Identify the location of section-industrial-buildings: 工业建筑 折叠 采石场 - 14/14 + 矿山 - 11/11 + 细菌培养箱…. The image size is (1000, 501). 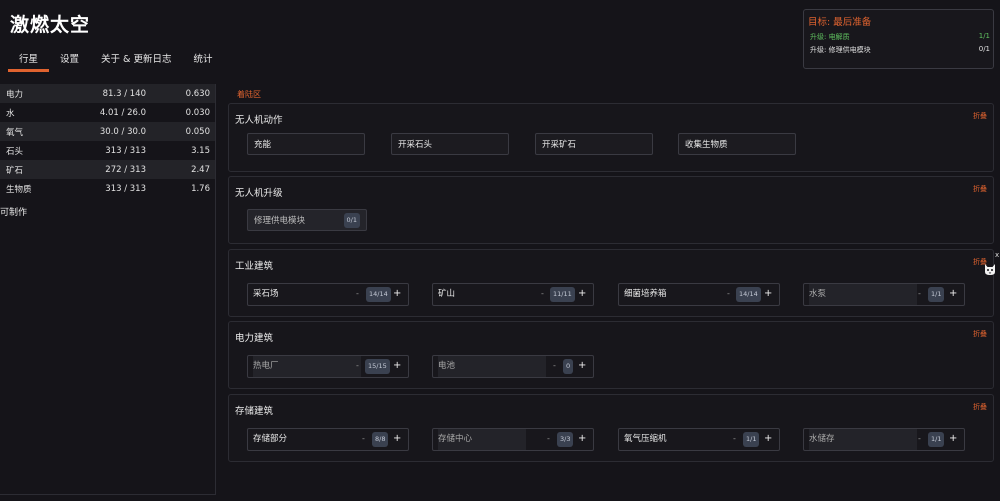
(611, 283).